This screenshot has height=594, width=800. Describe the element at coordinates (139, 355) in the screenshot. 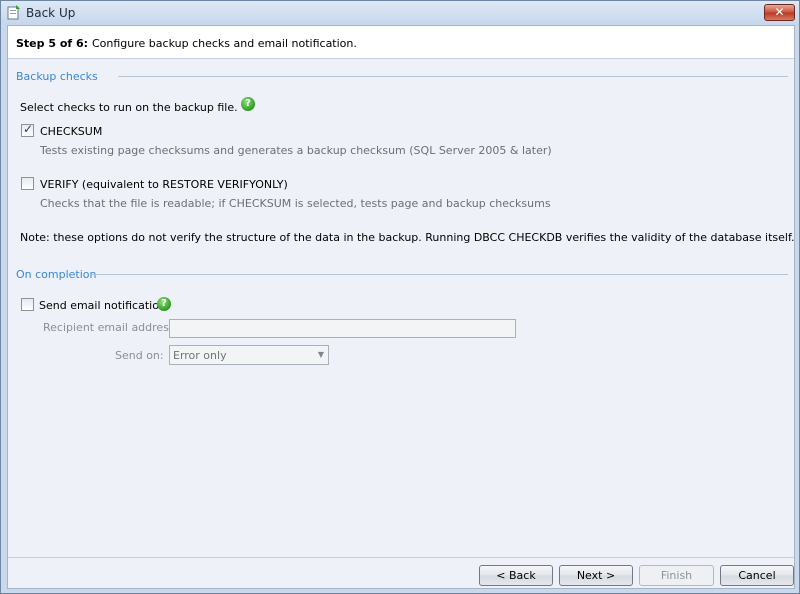

I see `send-on-label: Send on:` at that location.